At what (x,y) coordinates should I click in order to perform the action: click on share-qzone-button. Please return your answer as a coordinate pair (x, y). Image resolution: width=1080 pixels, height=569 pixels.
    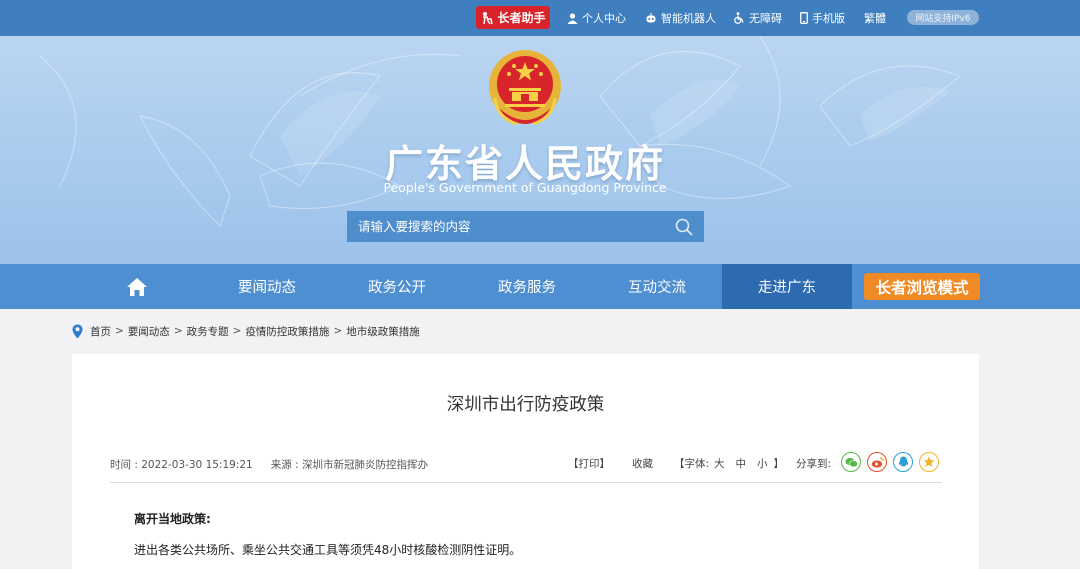
    Looking at the image, I should click on (929, 462).